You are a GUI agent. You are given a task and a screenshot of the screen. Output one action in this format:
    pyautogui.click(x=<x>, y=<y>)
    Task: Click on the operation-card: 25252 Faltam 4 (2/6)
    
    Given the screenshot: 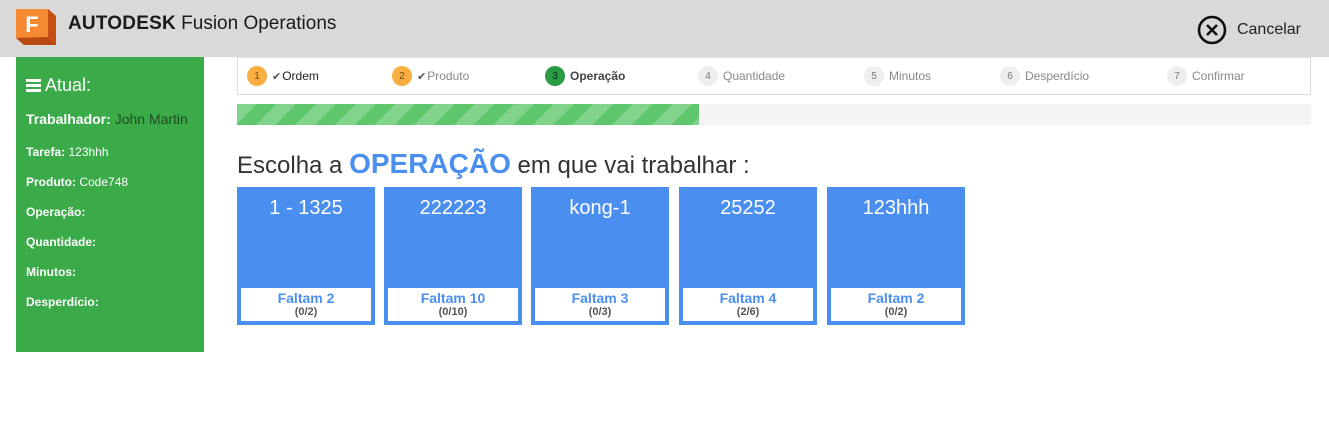 What is the action you would take?
    pyautogui.click(x=748, y=256)
    